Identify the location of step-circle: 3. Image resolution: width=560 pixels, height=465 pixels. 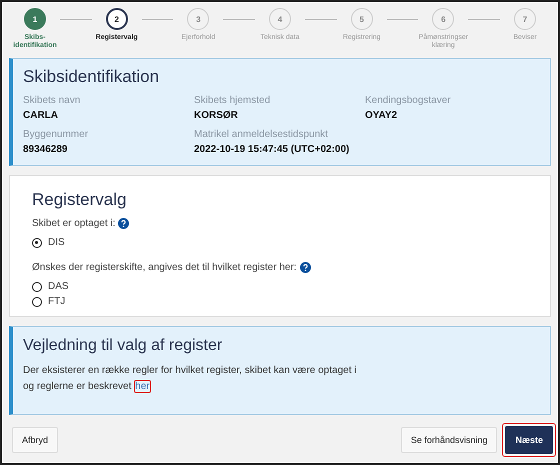
(198, 19).